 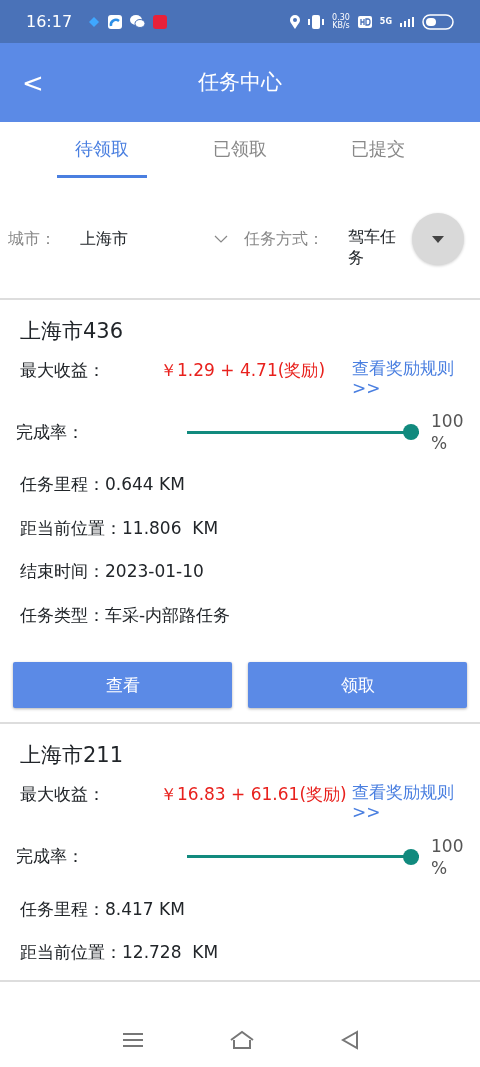 I want to click on task-title: 上海市436, so click(x=72, y=331).